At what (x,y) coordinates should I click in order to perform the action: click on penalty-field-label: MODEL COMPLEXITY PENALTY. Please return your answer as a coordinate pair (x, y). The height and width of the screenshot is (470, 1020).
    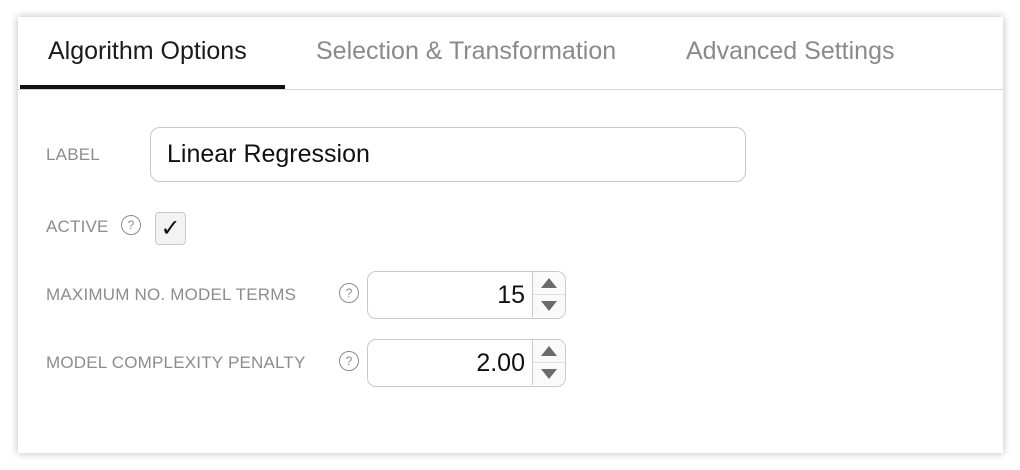
    Looking at the image, I should click on (176, 362).